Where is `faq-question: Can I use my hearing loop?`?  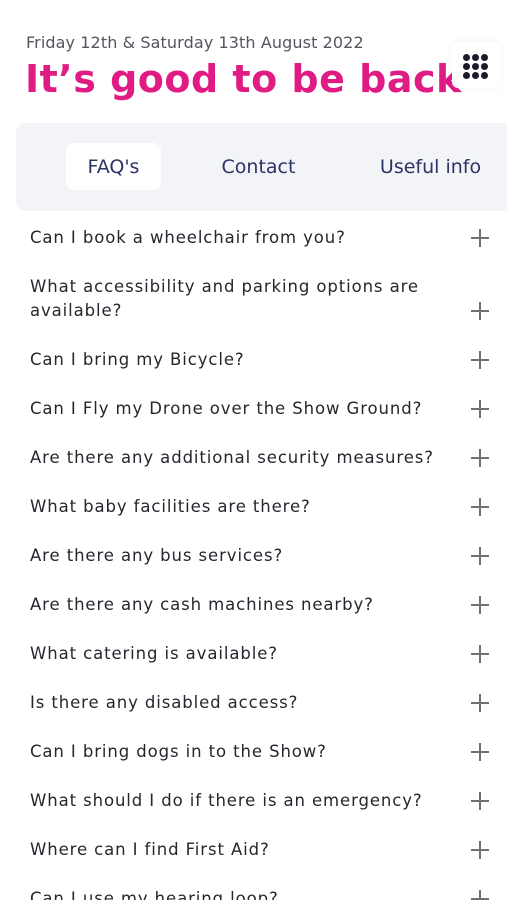
faq-question: Can I use my hearing loop? is located at coordinates (154, 894).